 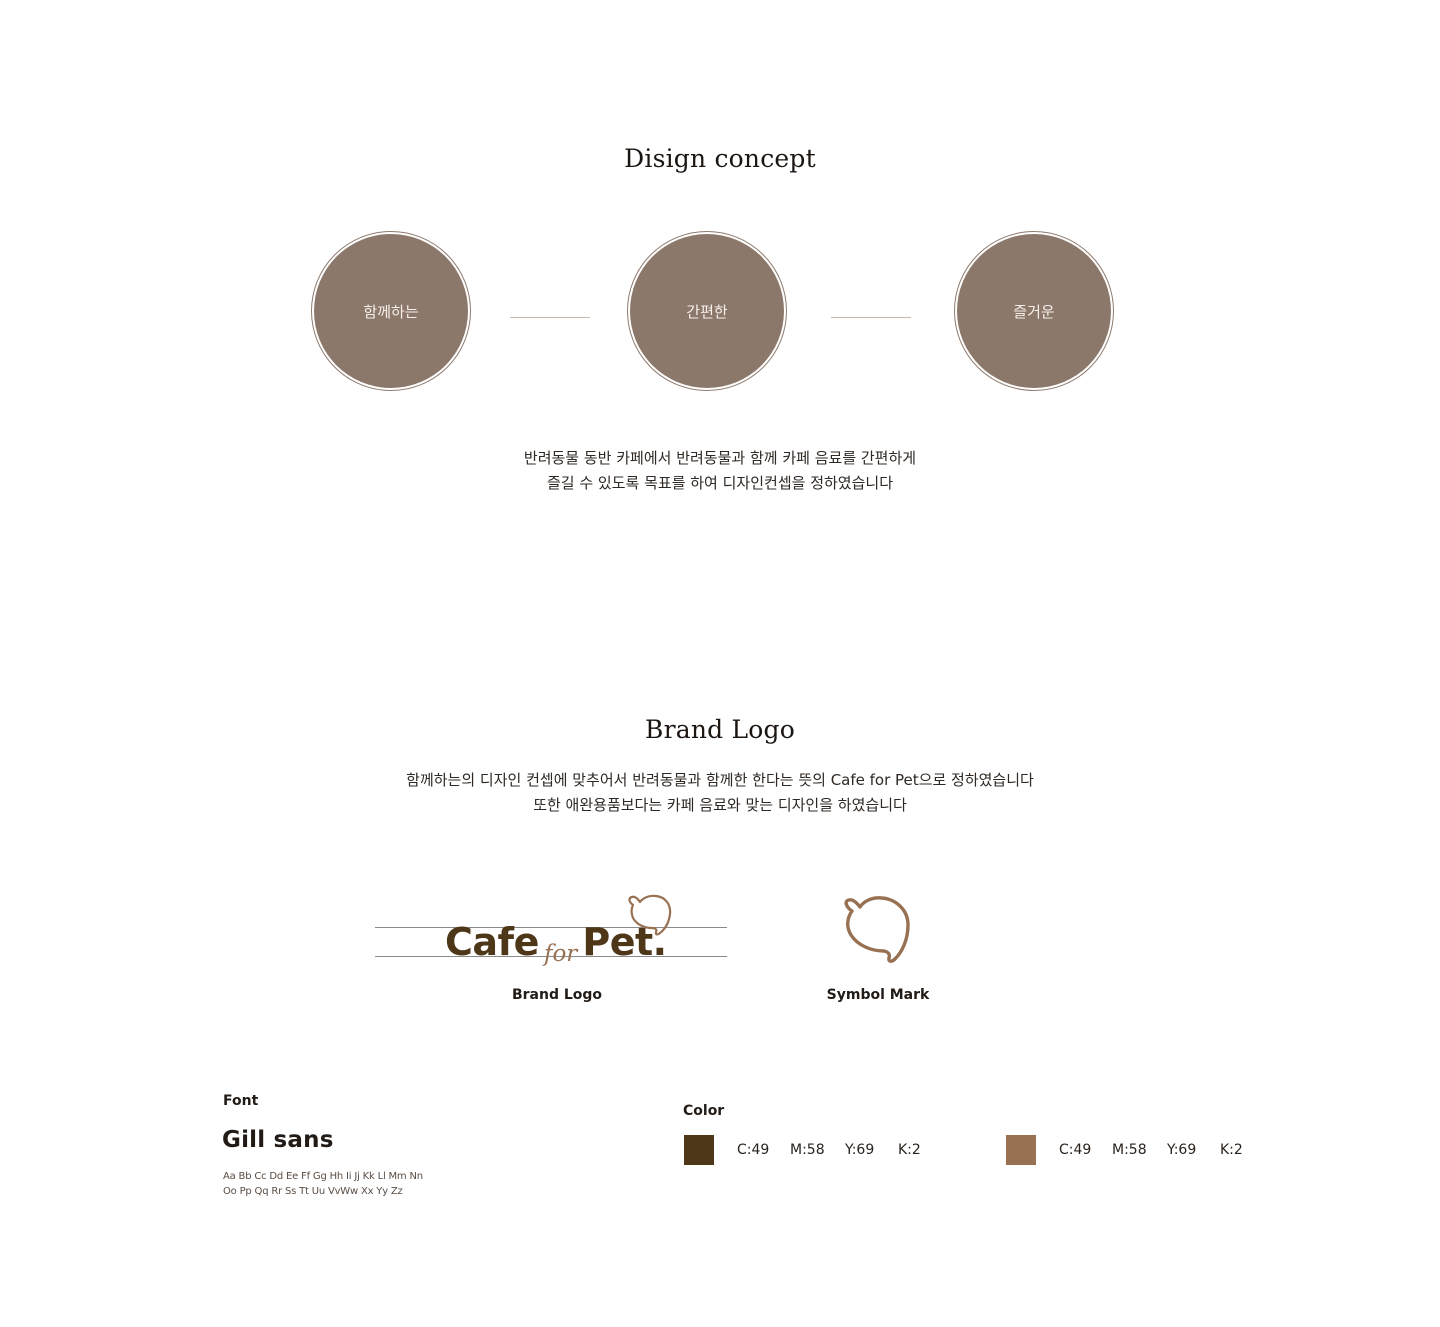 I want to click on concept-circle-label: 함께하는, so click(x=391, y=311).